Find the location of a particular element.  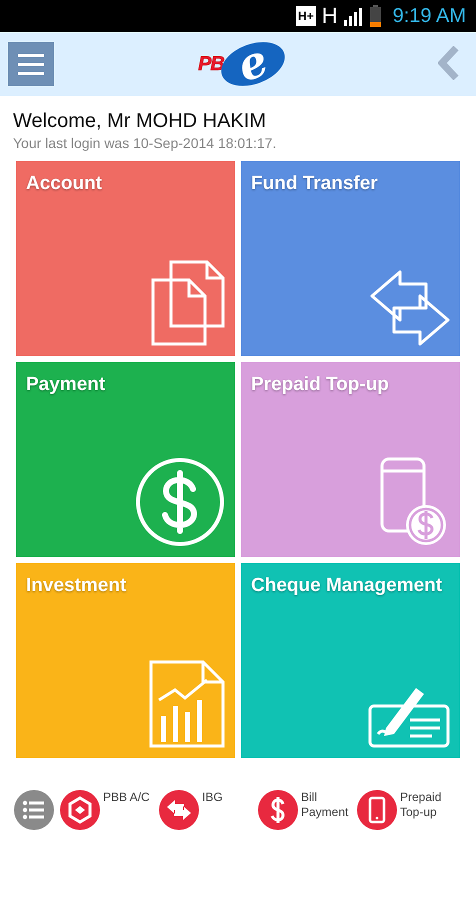

shortcut-label: PBB A/C is located at coordinates (128, 797).